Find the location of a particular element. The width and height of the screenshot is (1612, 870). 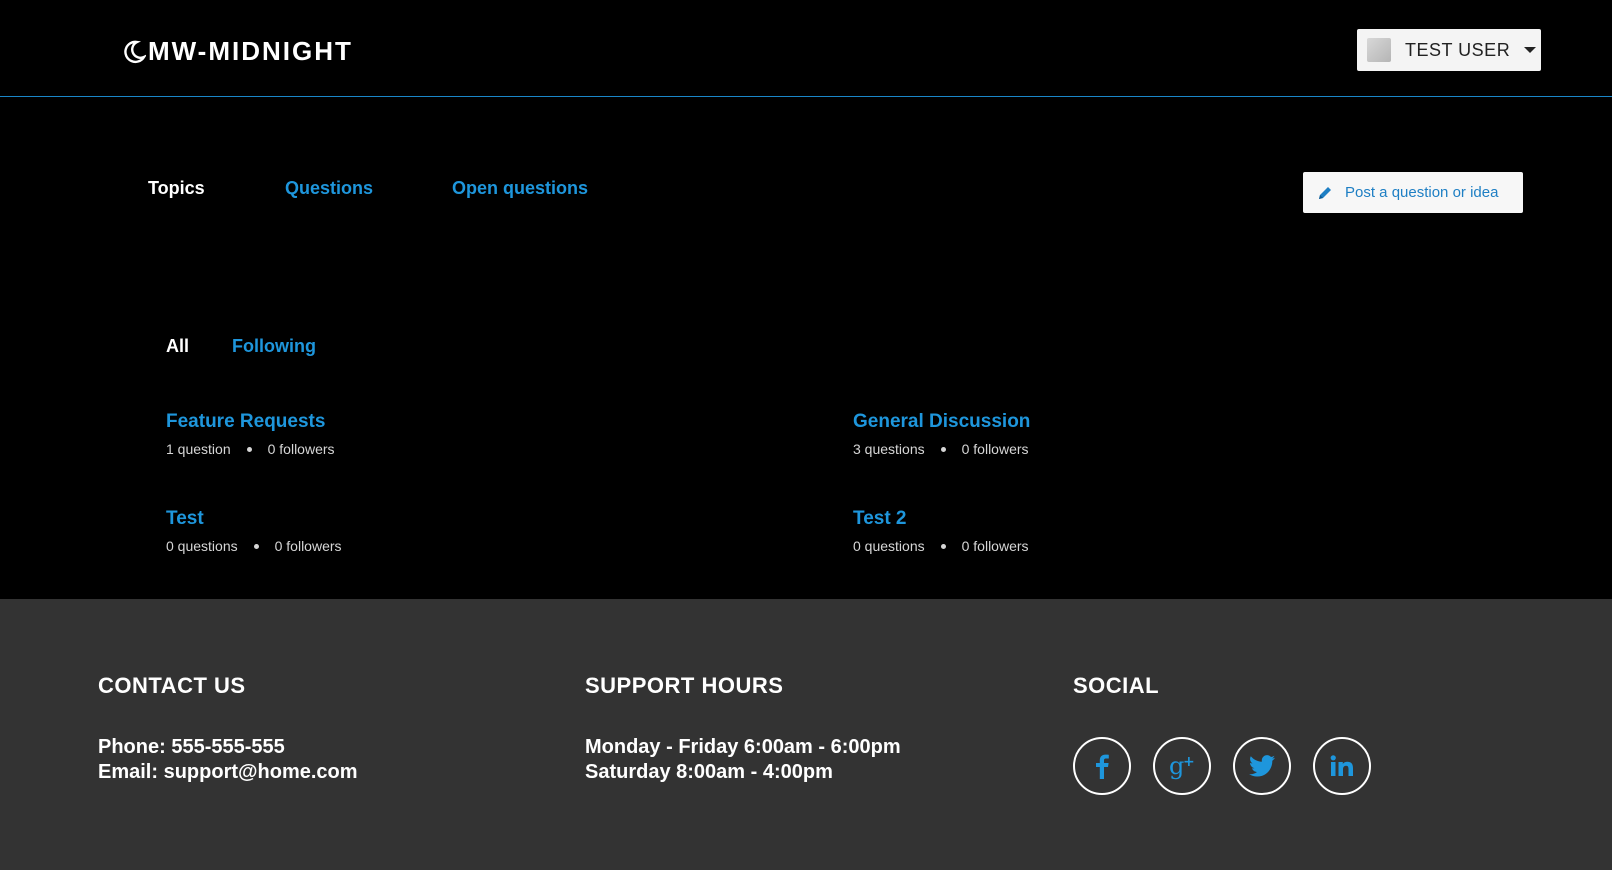

site-logo: MW-MIDNIGHT is located at coordinates (237, 51).